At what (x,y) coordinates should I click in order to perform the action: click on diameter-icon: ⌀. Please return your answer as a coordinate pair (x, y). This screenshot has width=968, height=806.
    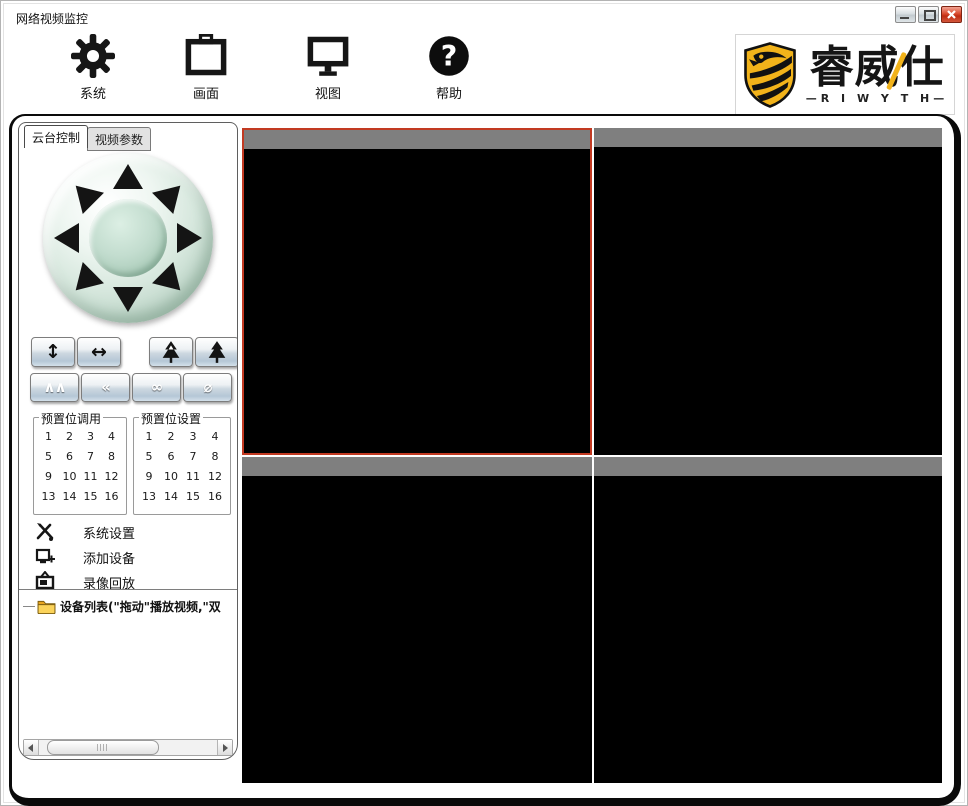
    Looking at the image, I should click on (207, 387).